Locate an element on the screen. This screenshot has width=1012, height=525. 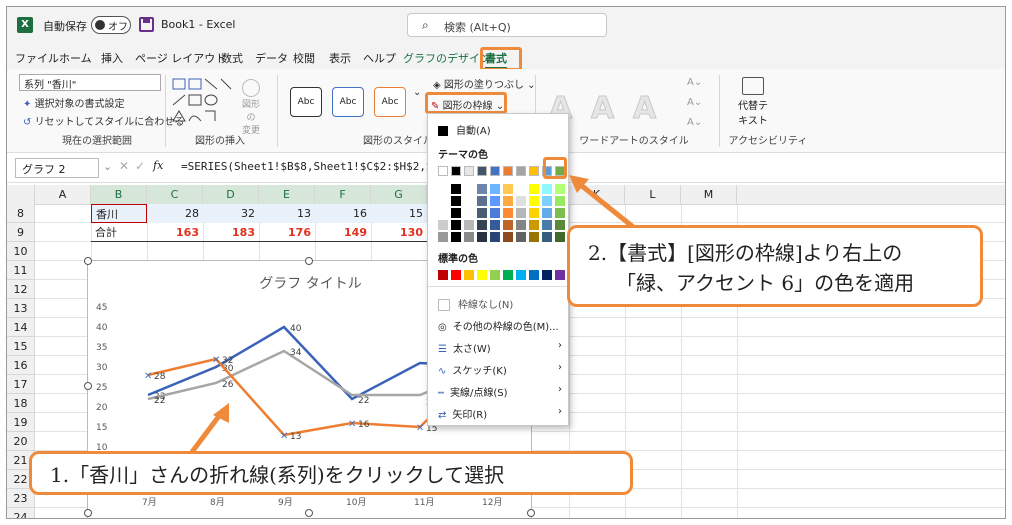
arrow-to-series is located at coordinates (209, 428).